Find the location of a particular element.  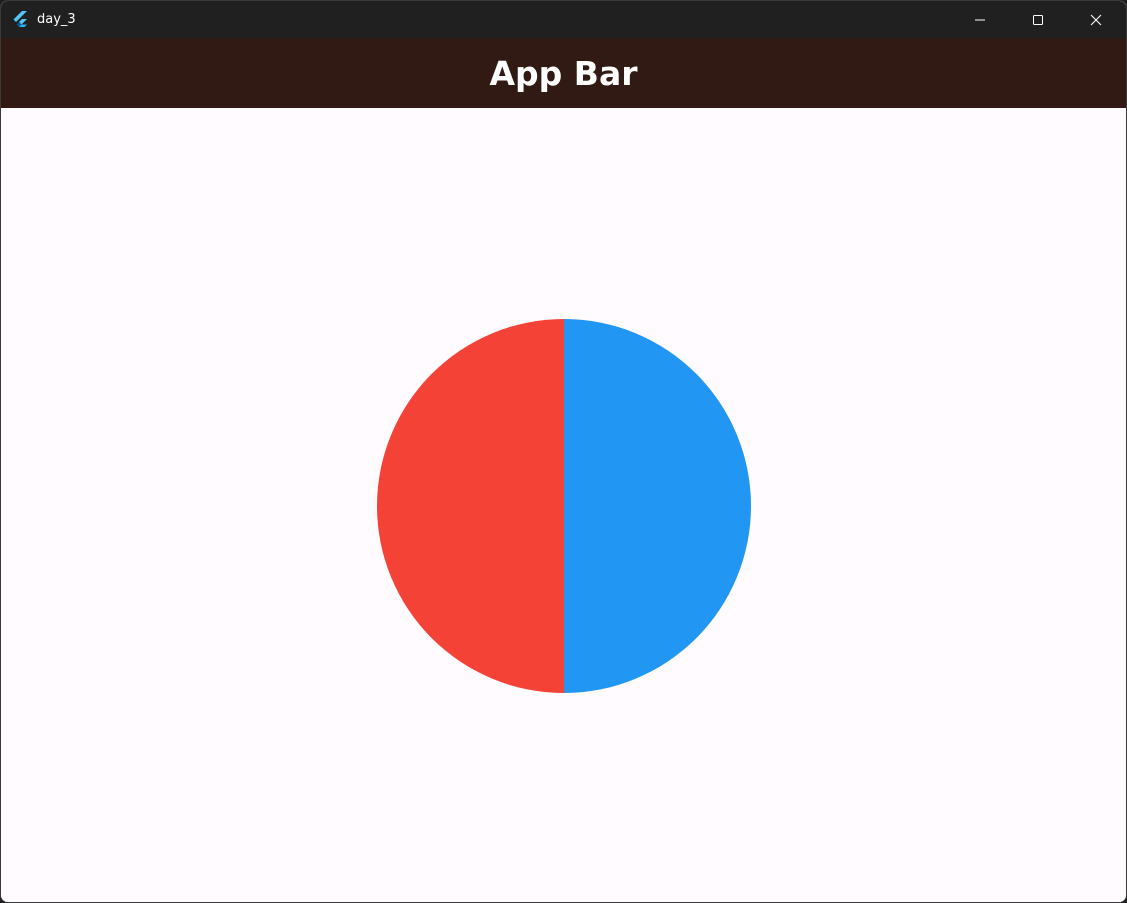

blue-half is located at coordinates (657, 506).